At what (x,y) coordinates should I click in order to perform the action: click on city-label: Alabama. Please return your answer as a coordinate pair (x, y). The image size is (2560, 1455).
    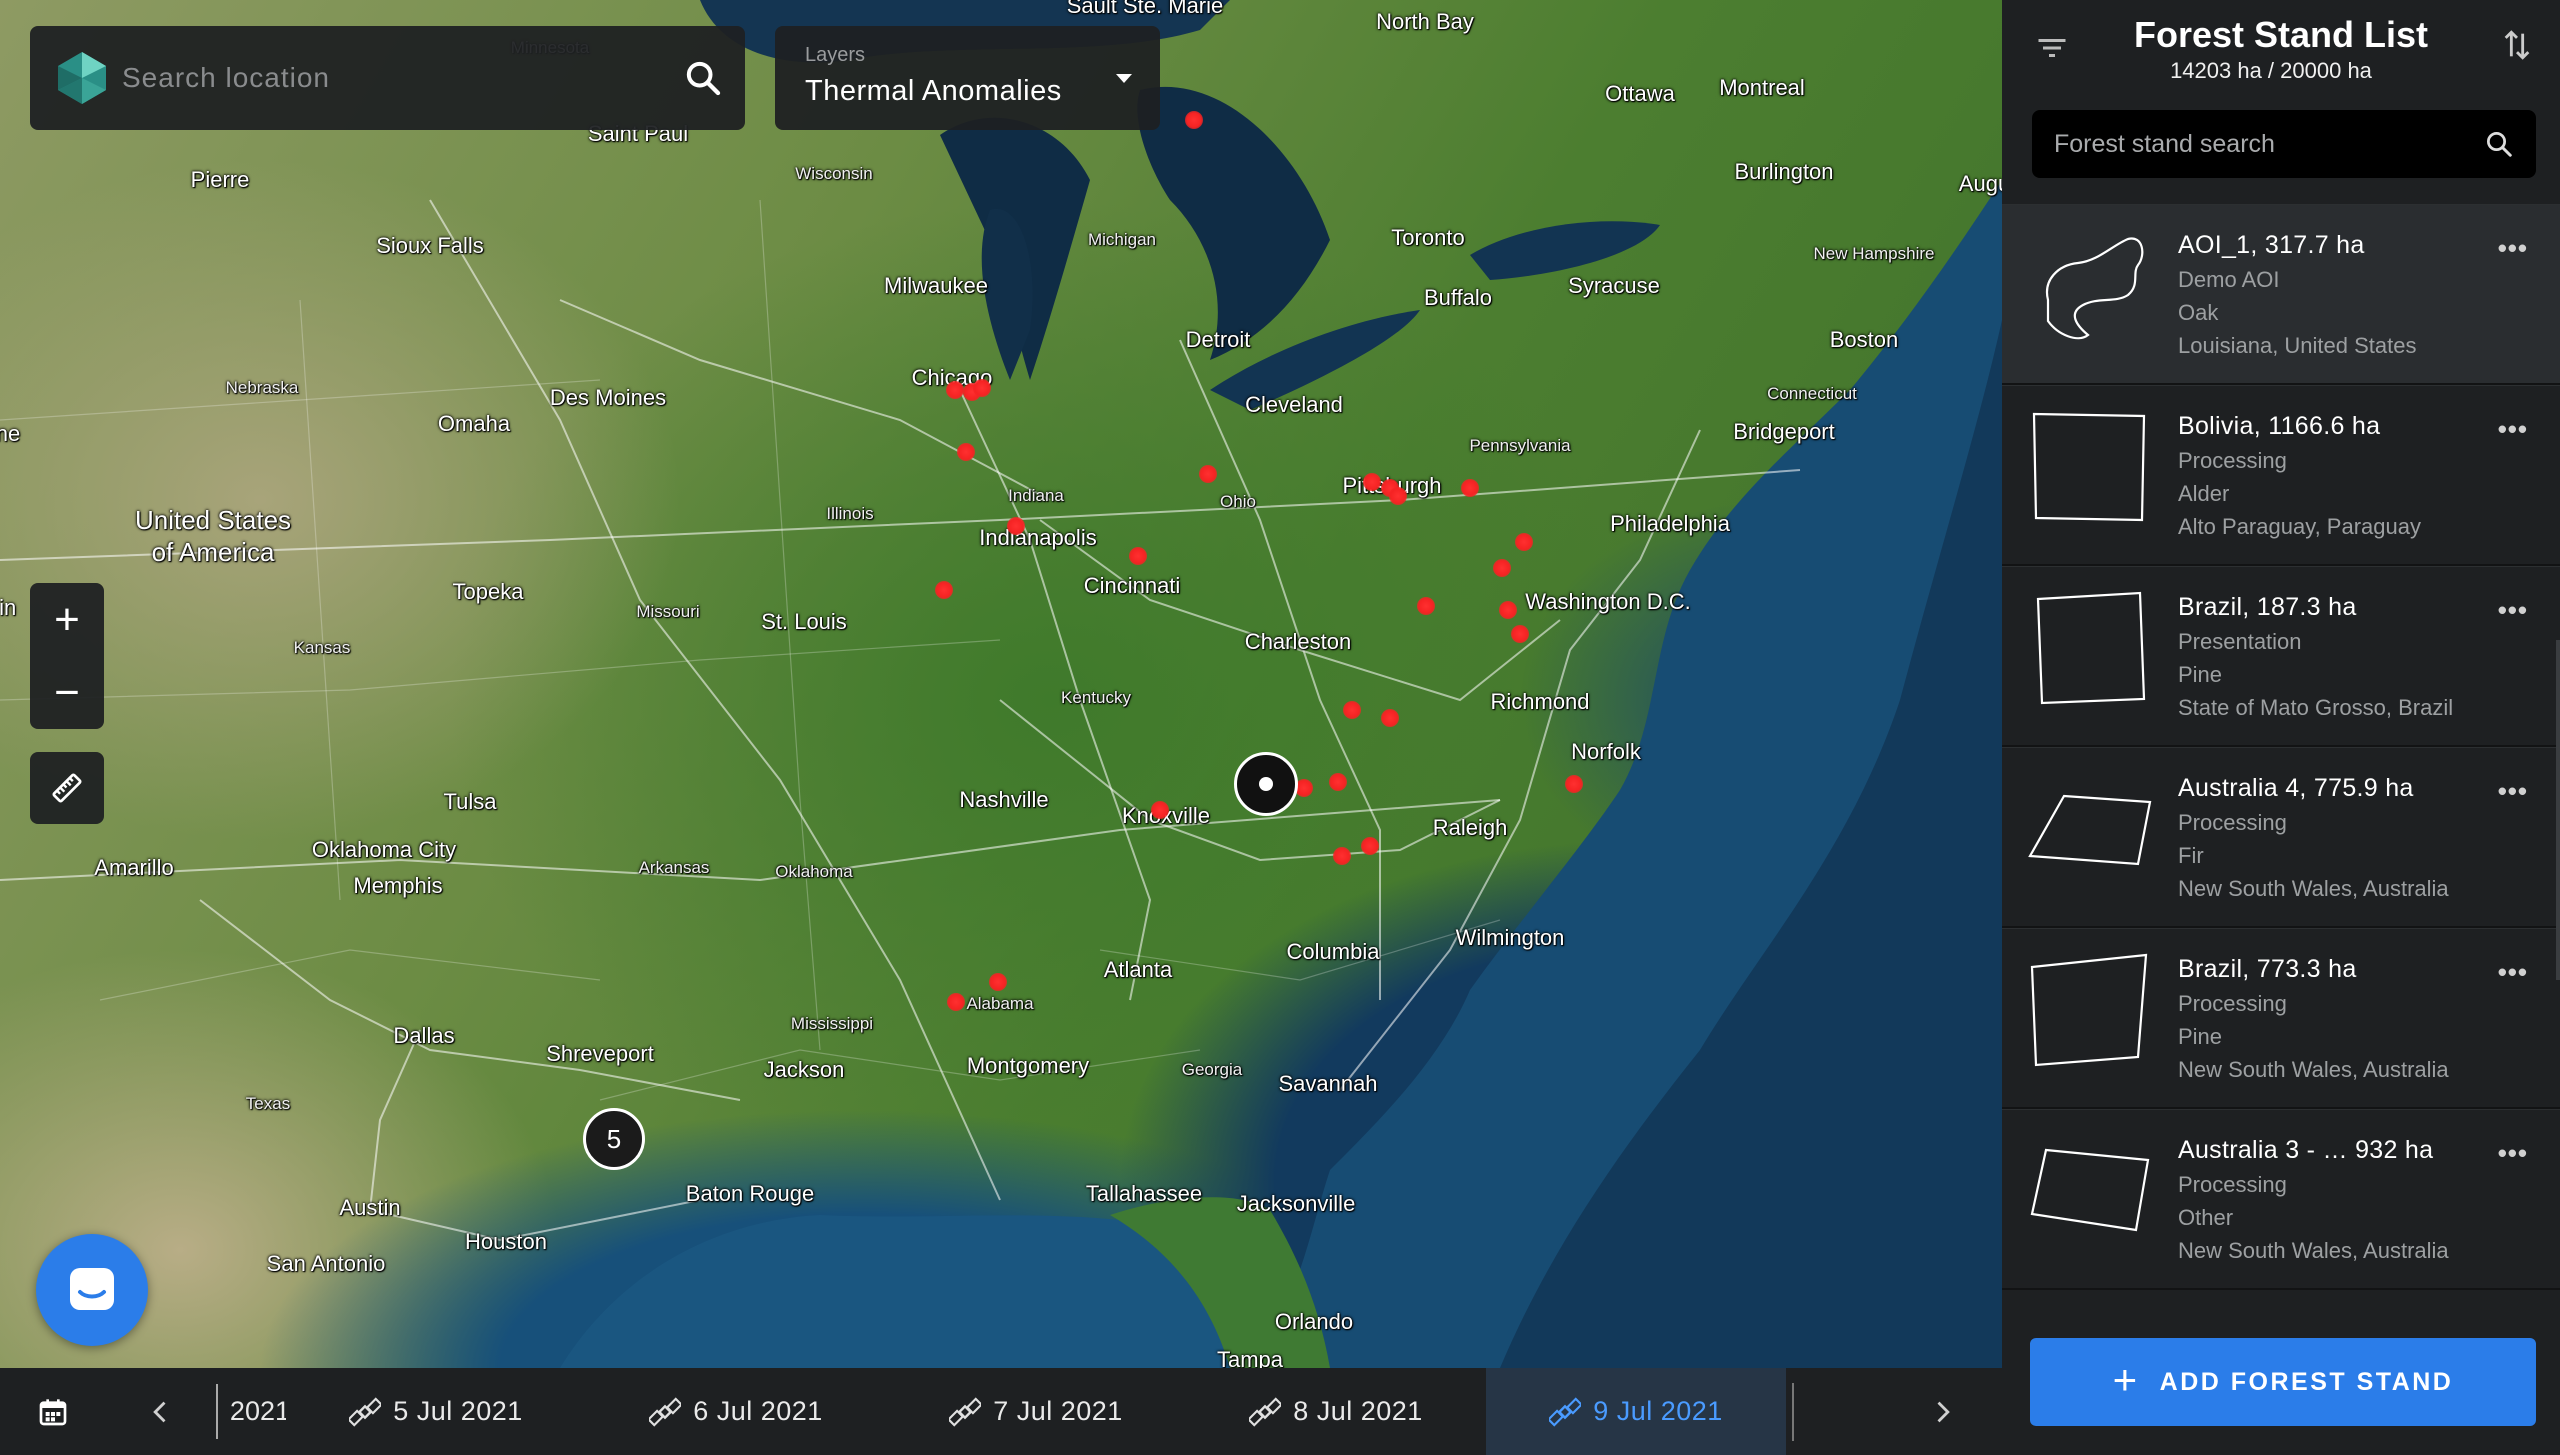
    Looking at the image, I should click on (1000, 1003).